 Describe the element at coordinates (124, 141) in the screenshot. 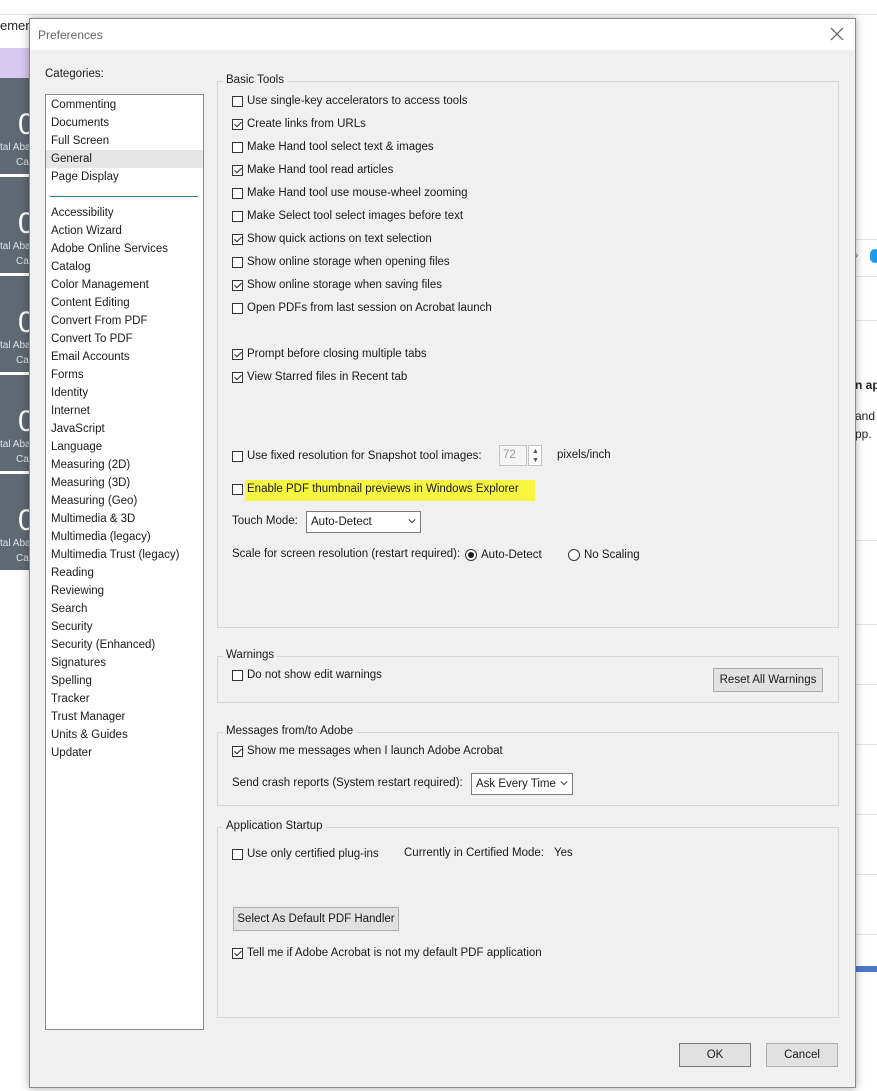

I see `category-item-full-screen: Full Screen` at that location.